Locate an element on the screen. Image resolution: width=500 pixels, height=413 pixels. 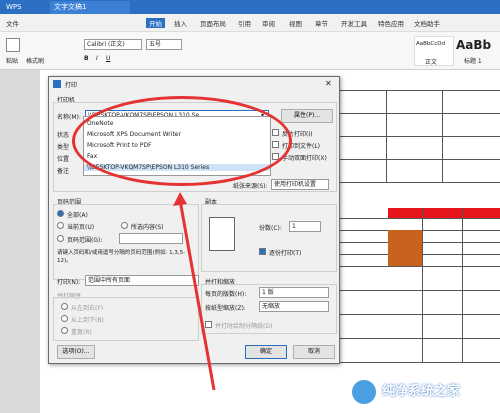
bold-icon: B is located at coordinates (86, 58).